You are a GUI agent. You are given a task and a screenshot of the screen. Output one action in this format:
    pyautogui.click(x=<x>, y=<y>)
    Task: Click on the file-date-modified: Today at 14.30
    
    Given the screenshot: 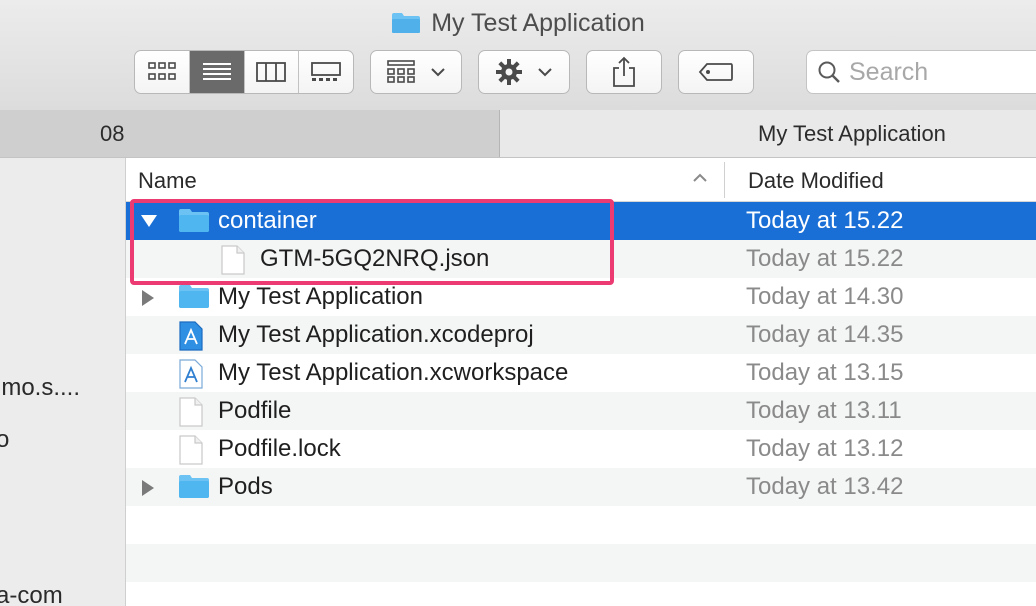 What is the action you would take?
    pyautogui.click(x=825, y=296)
    